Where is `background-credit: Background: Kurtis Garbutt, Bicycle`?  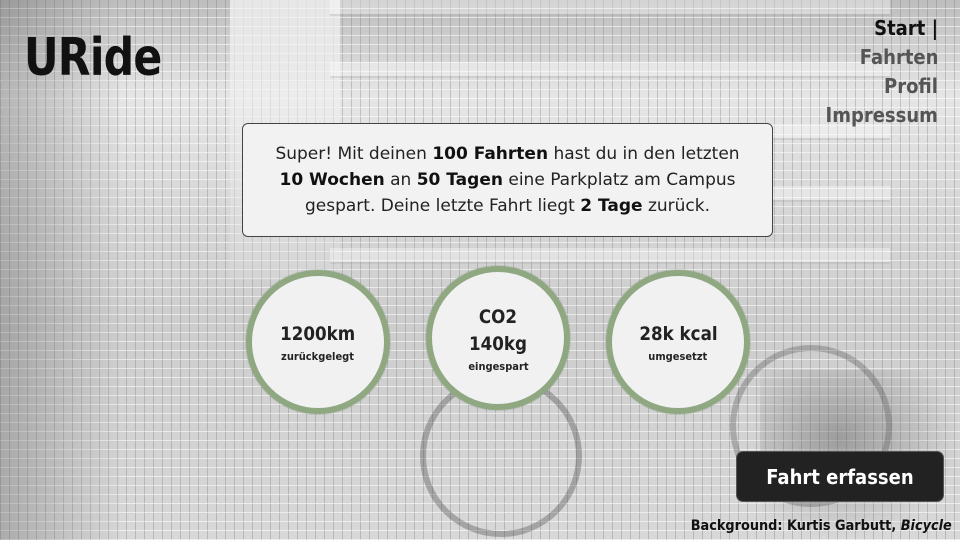 background-credit: Background: Kurtis Garbutt, Bicycle is located at coordinates (821, 526).